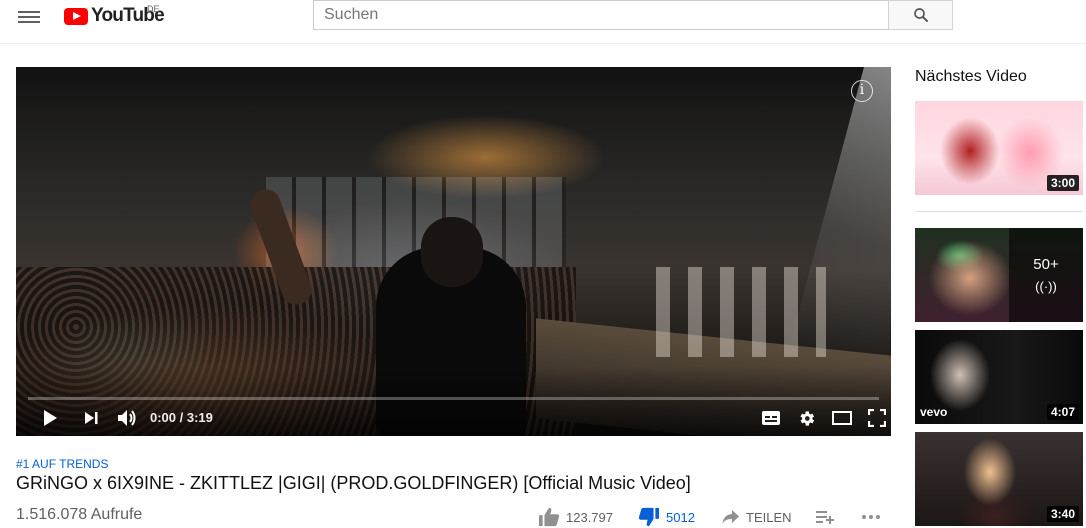 The width and height of the screenshot is (1086, 528). Describe the element at coordinates (862, 91) in the screenshot. I see `info-icon: i` at that location.